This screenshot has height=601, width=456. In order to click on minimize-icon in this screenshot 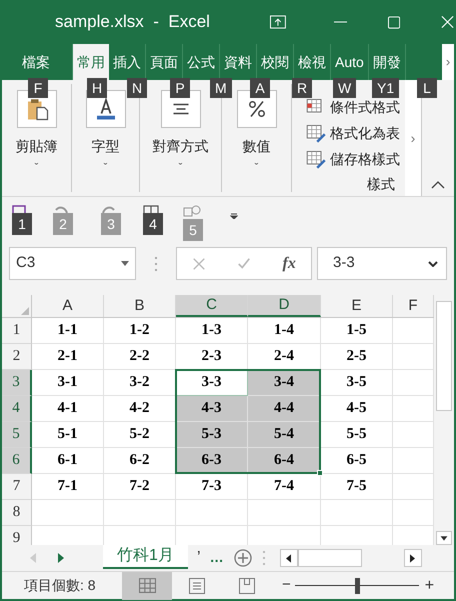, I will do `click(340, 22)`.